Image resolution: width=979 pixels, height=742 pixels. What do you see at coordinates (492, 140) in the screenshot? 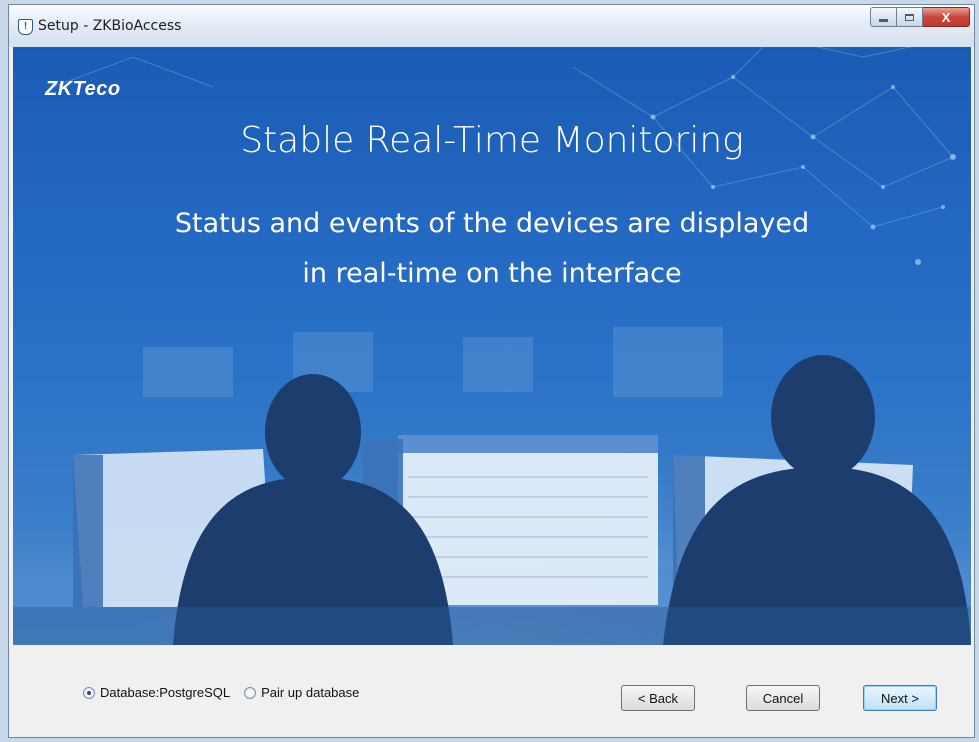
I see `banner-headline: Stable Real-Time Monitoring` at bounding box center [492, 140].